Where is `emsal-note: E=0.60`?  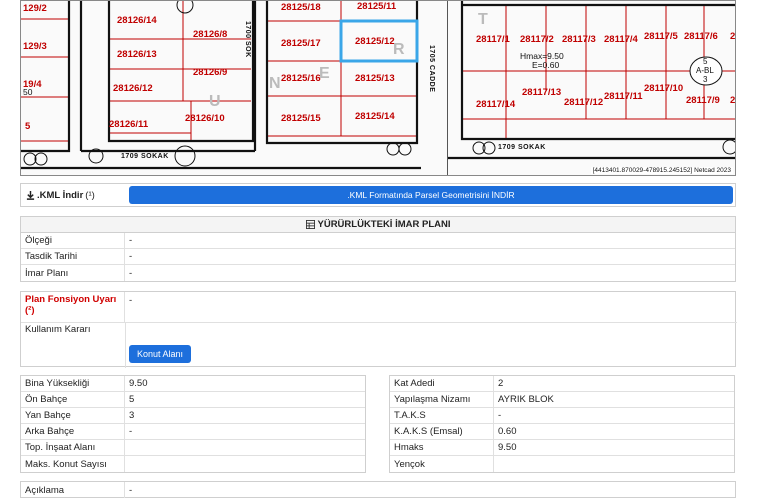
emsal-note: E=0.60 is located at coordinates (546, 65).